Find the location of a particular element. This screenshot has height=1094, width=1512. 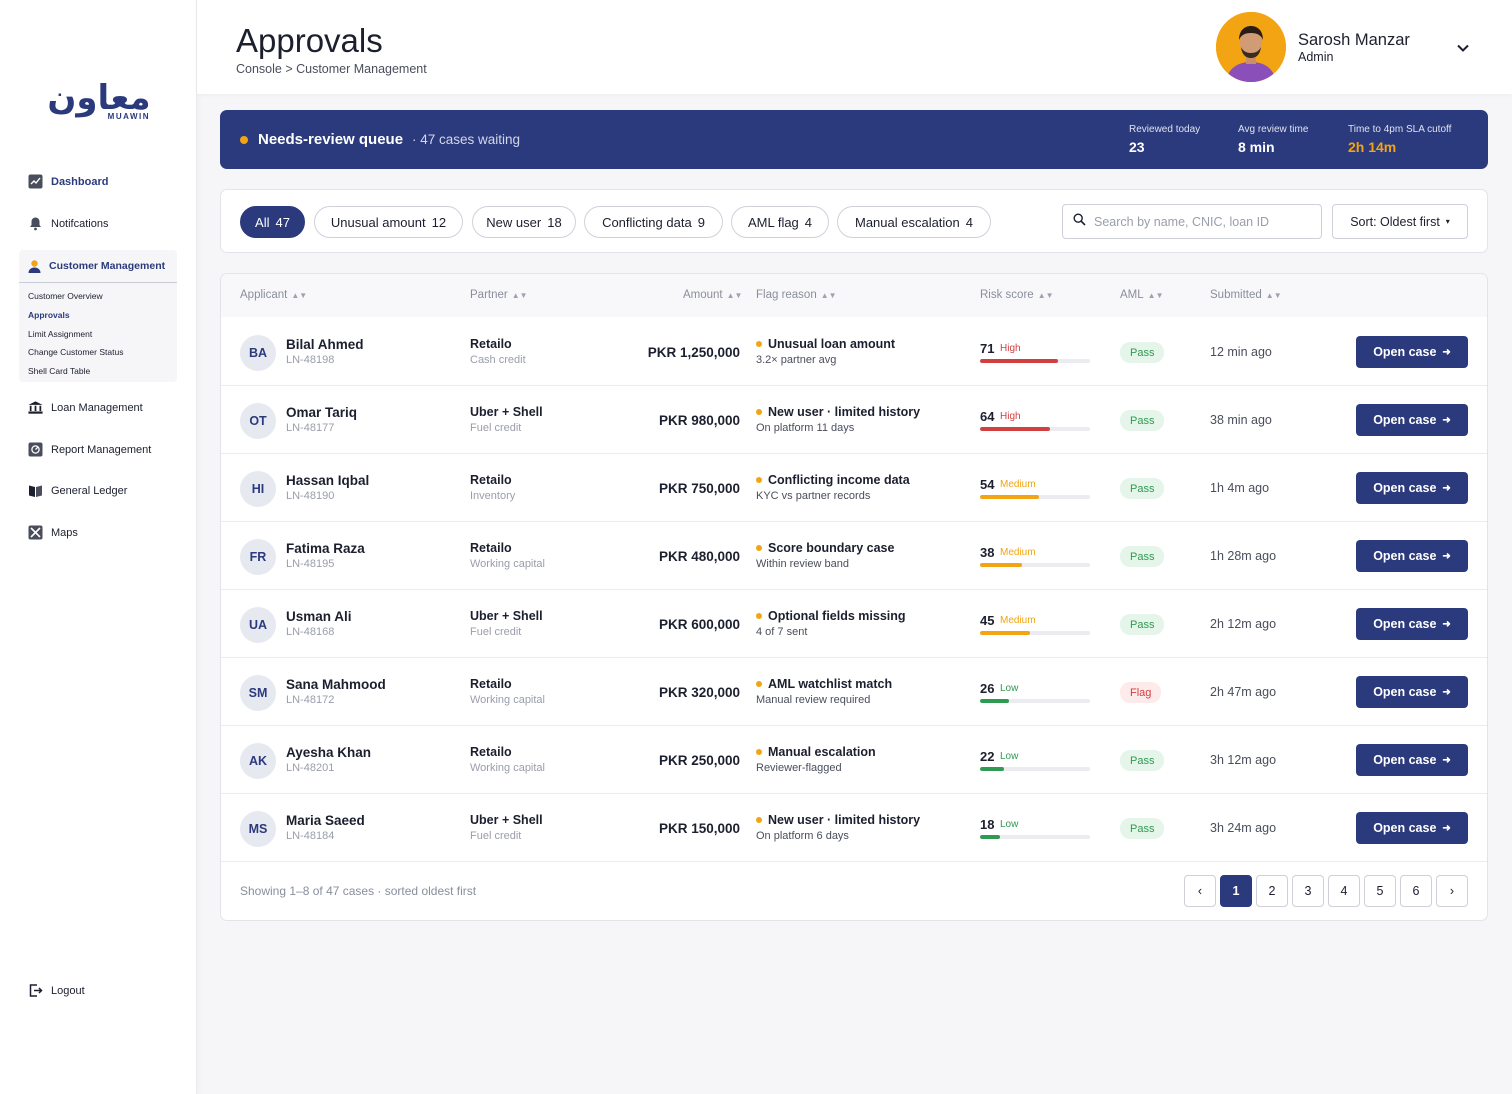

submitted-time: 2h 12m ago is located at coordinates (1243, 624).